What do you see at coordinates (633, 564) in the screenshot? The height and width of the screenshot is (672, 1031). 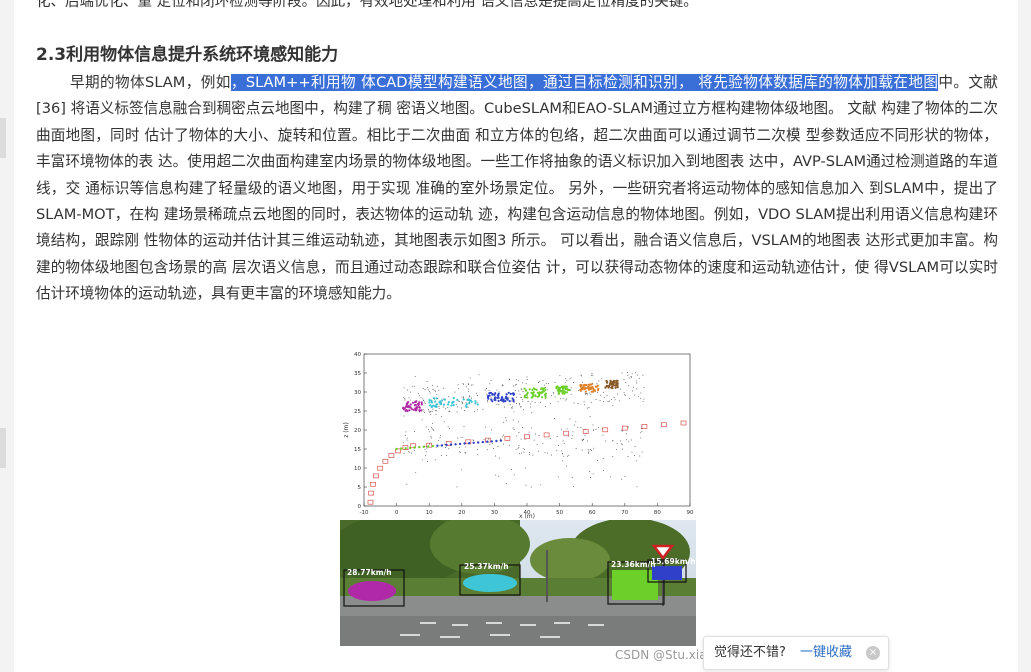 I see `speed-label: 23.36km/h` at bounding box center [633, 564].